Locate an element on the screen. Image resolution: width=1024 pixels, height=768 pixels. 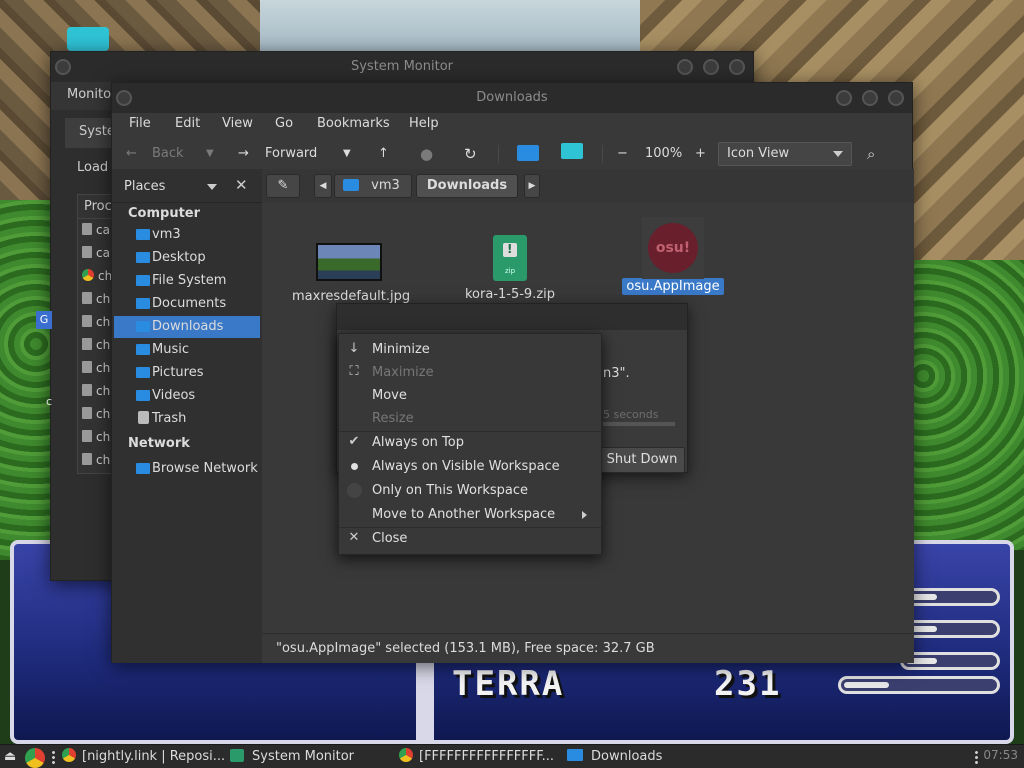
desktop-c-letter: c is located at coordinates (49, 401).